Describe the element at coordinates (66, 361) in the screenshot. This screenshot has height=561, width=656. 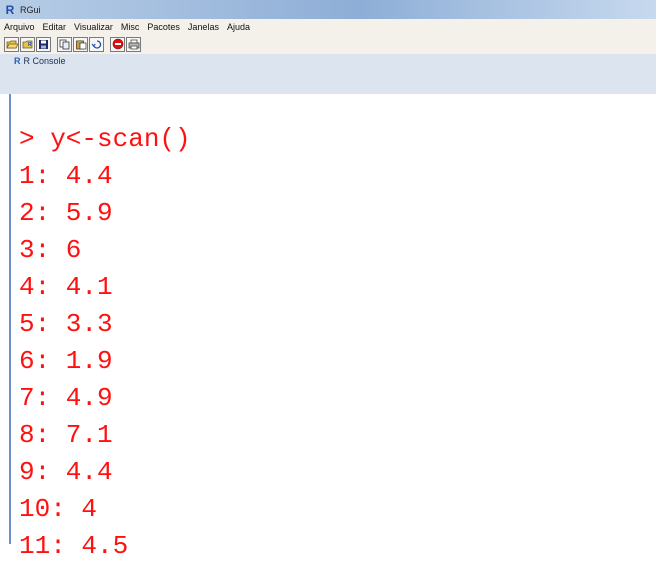
I see `console-output-line: 6: 1.9` at that location.